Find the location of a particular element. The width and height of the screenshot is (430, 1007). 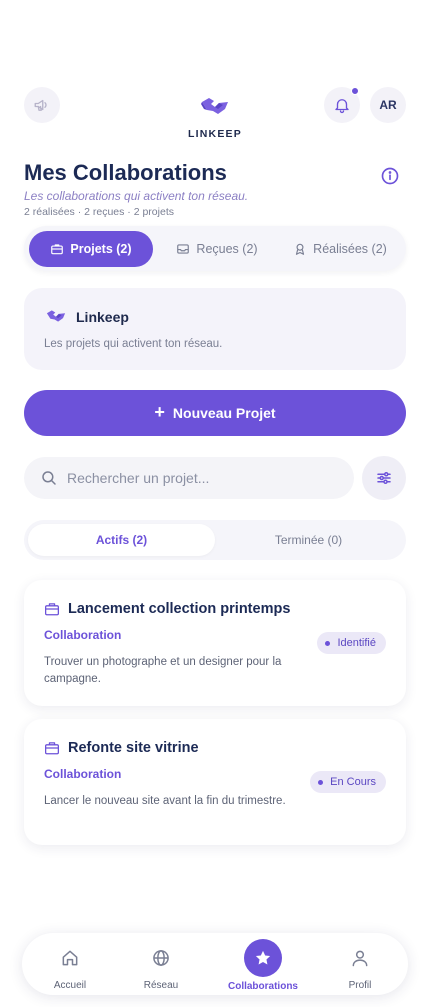

status-badge: En Cours is located at coordinates (348, 782).